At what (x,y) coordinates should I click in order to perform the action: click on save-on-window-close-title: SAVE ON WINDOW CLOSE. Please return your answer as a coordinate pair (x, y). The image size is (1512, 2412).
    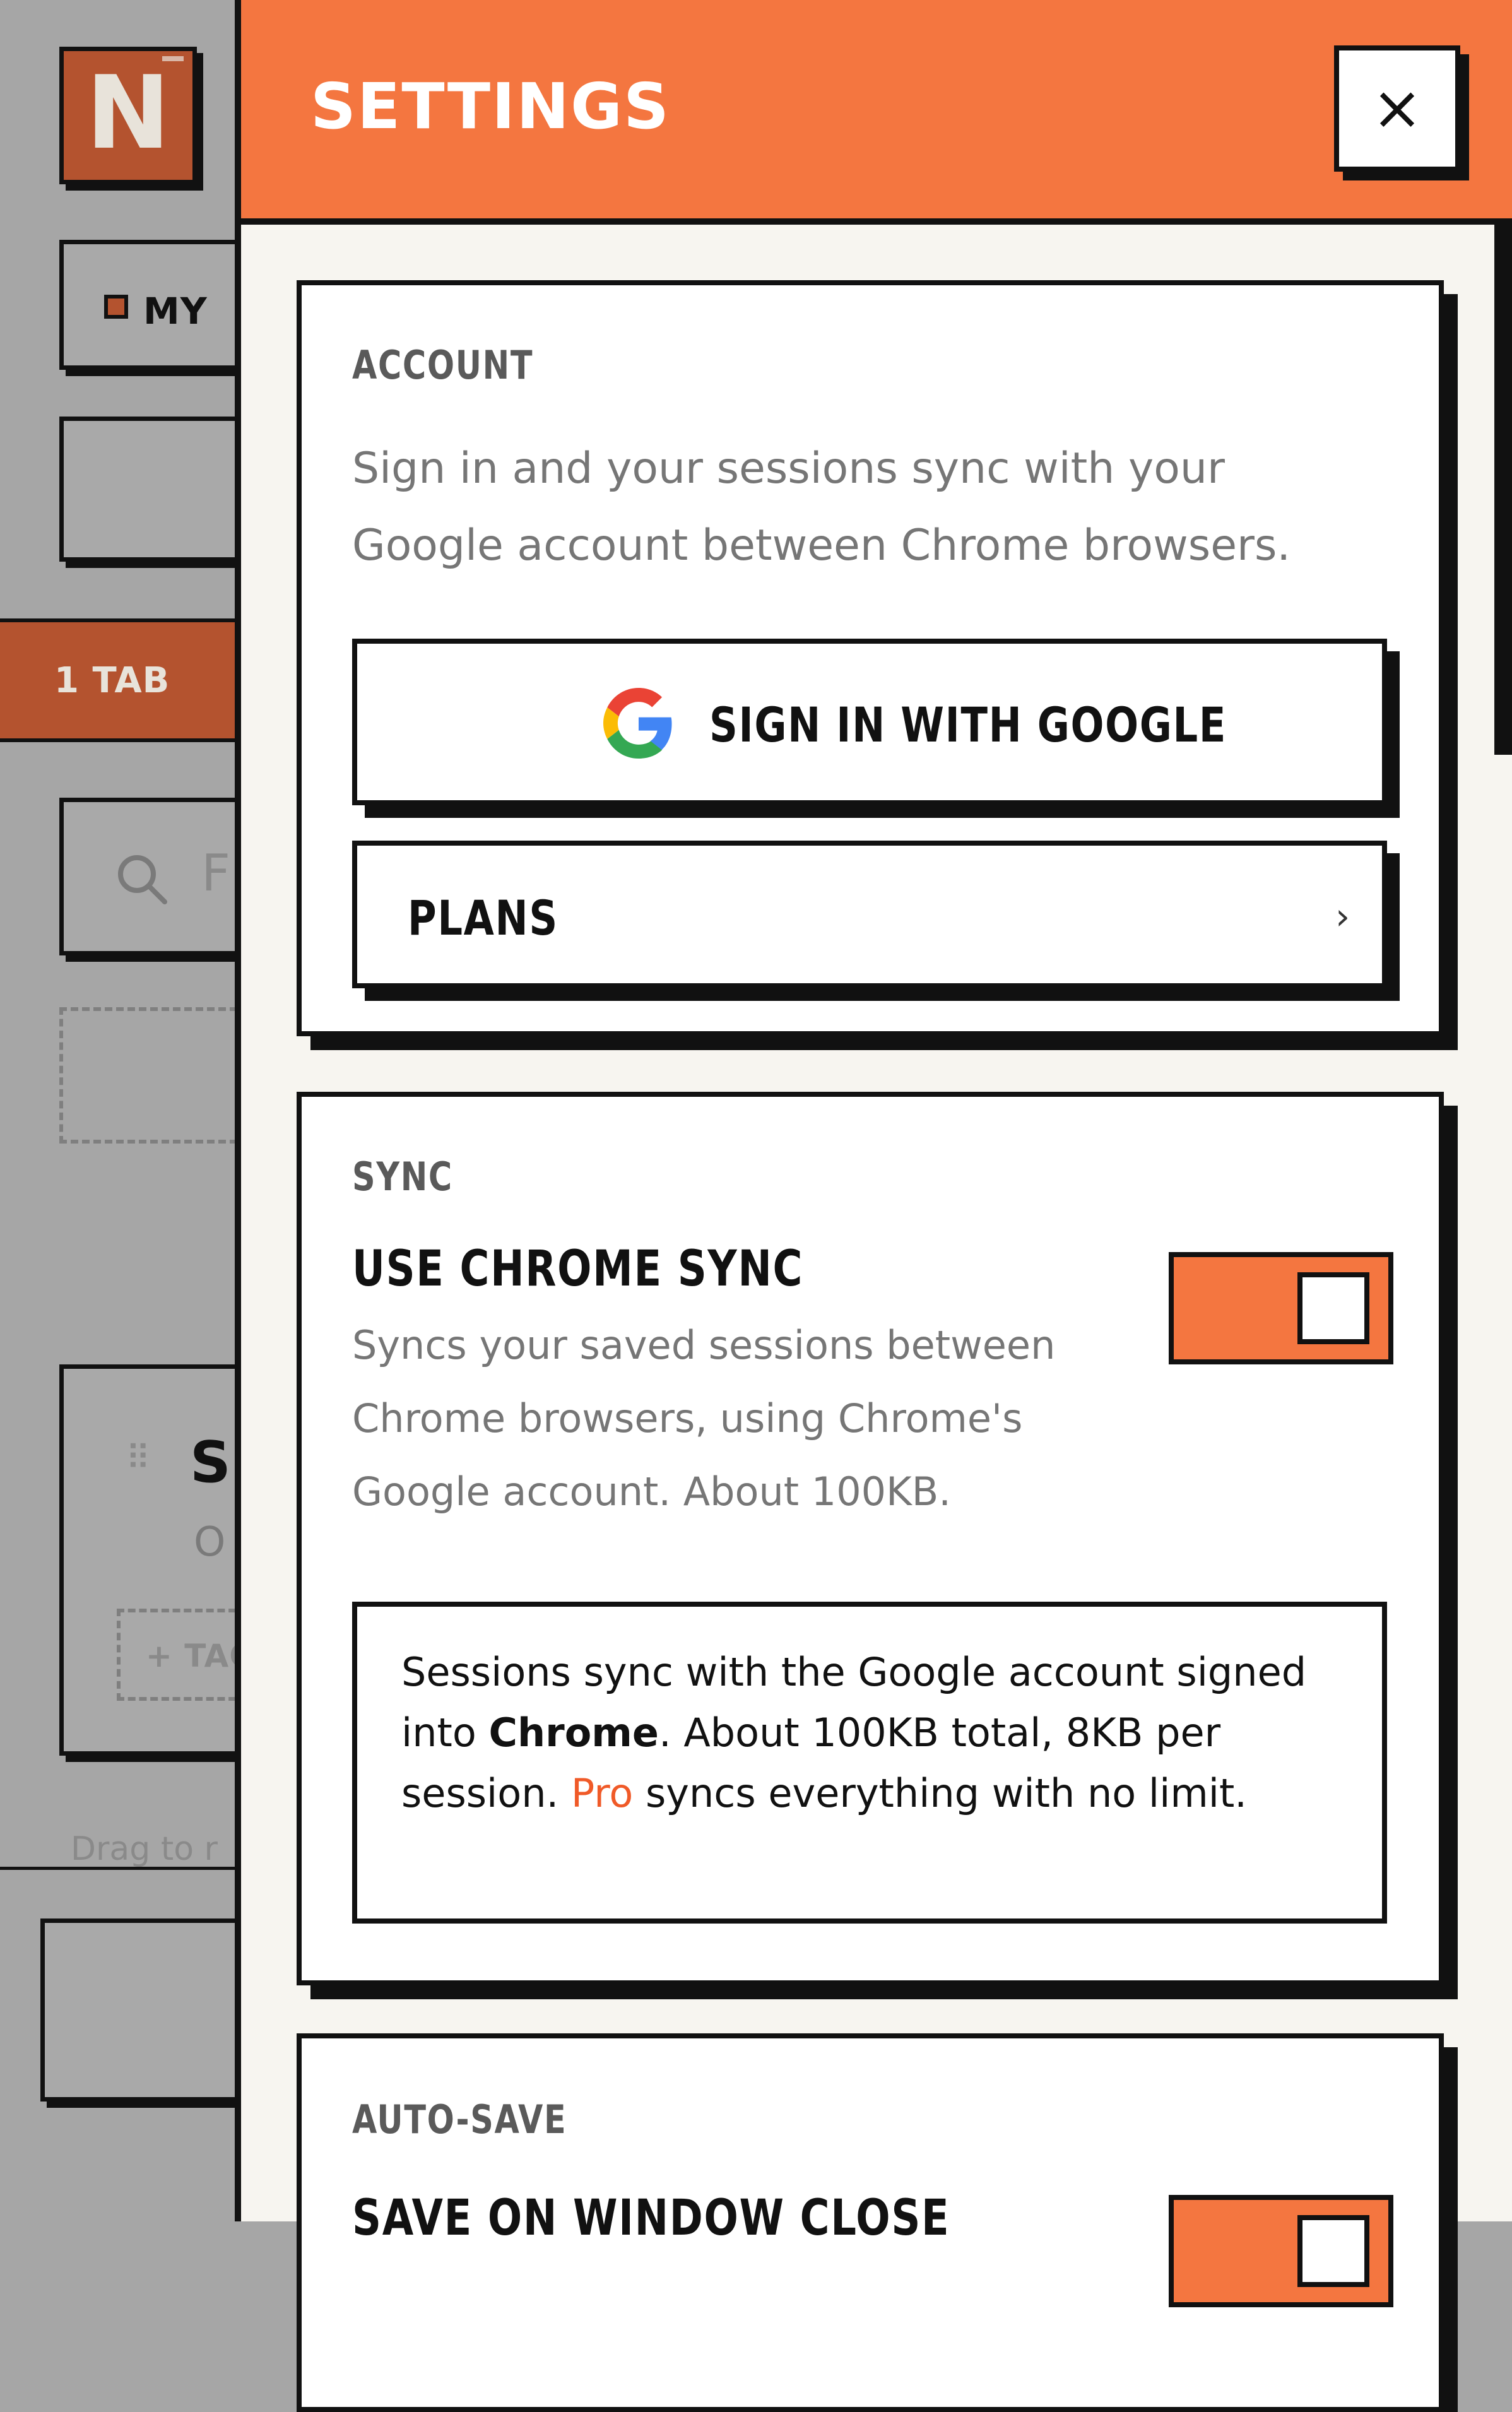
    Looking at the image, I should click on (651, 2218).